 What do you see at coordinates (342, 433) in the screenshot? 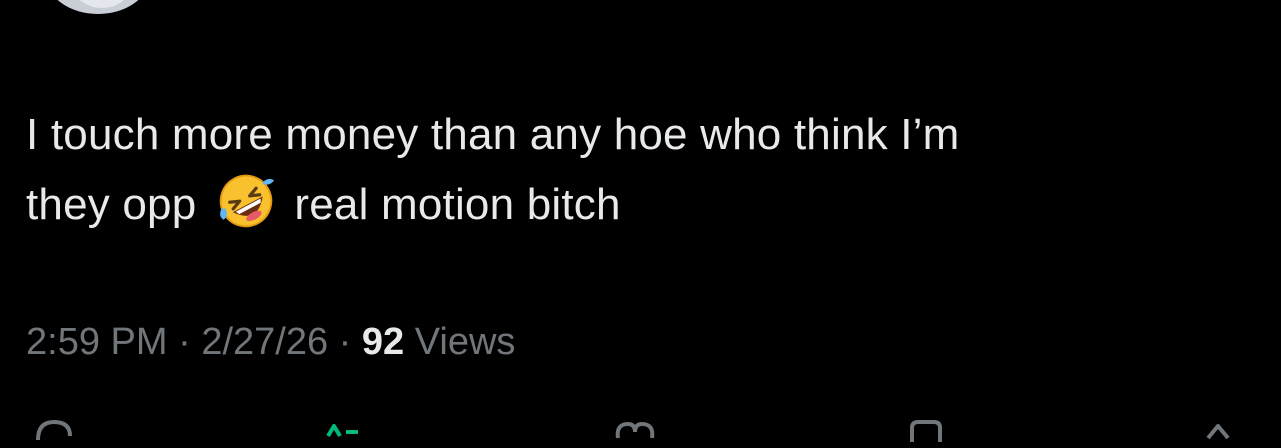
I see `repost-icon` at bounding box center [342, 433].